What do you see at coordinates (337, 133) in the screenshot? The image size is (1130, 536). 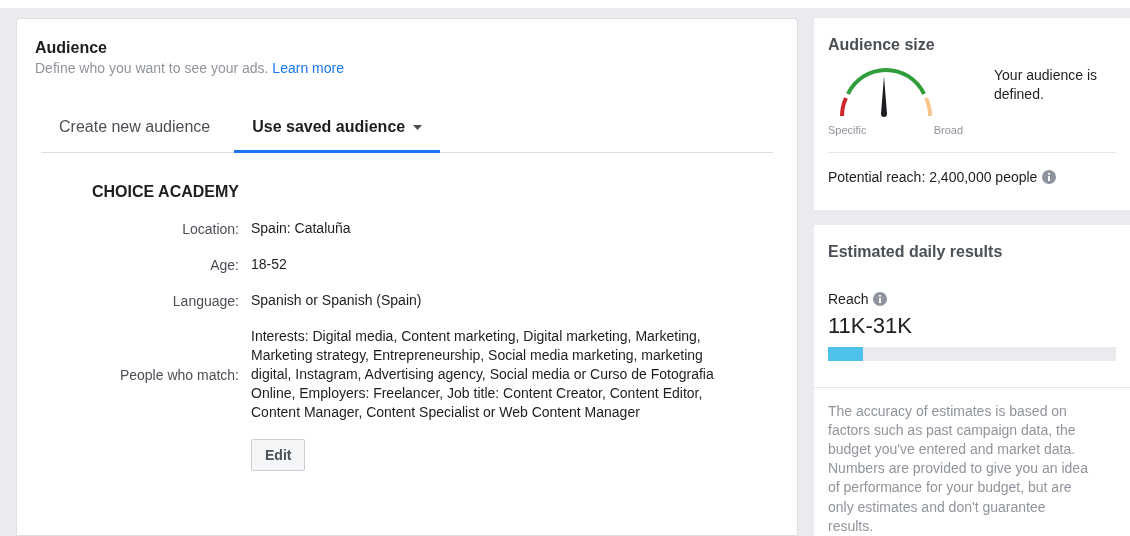 I see `audience-tab: Use saved audience` at bounding box center [337, 133].